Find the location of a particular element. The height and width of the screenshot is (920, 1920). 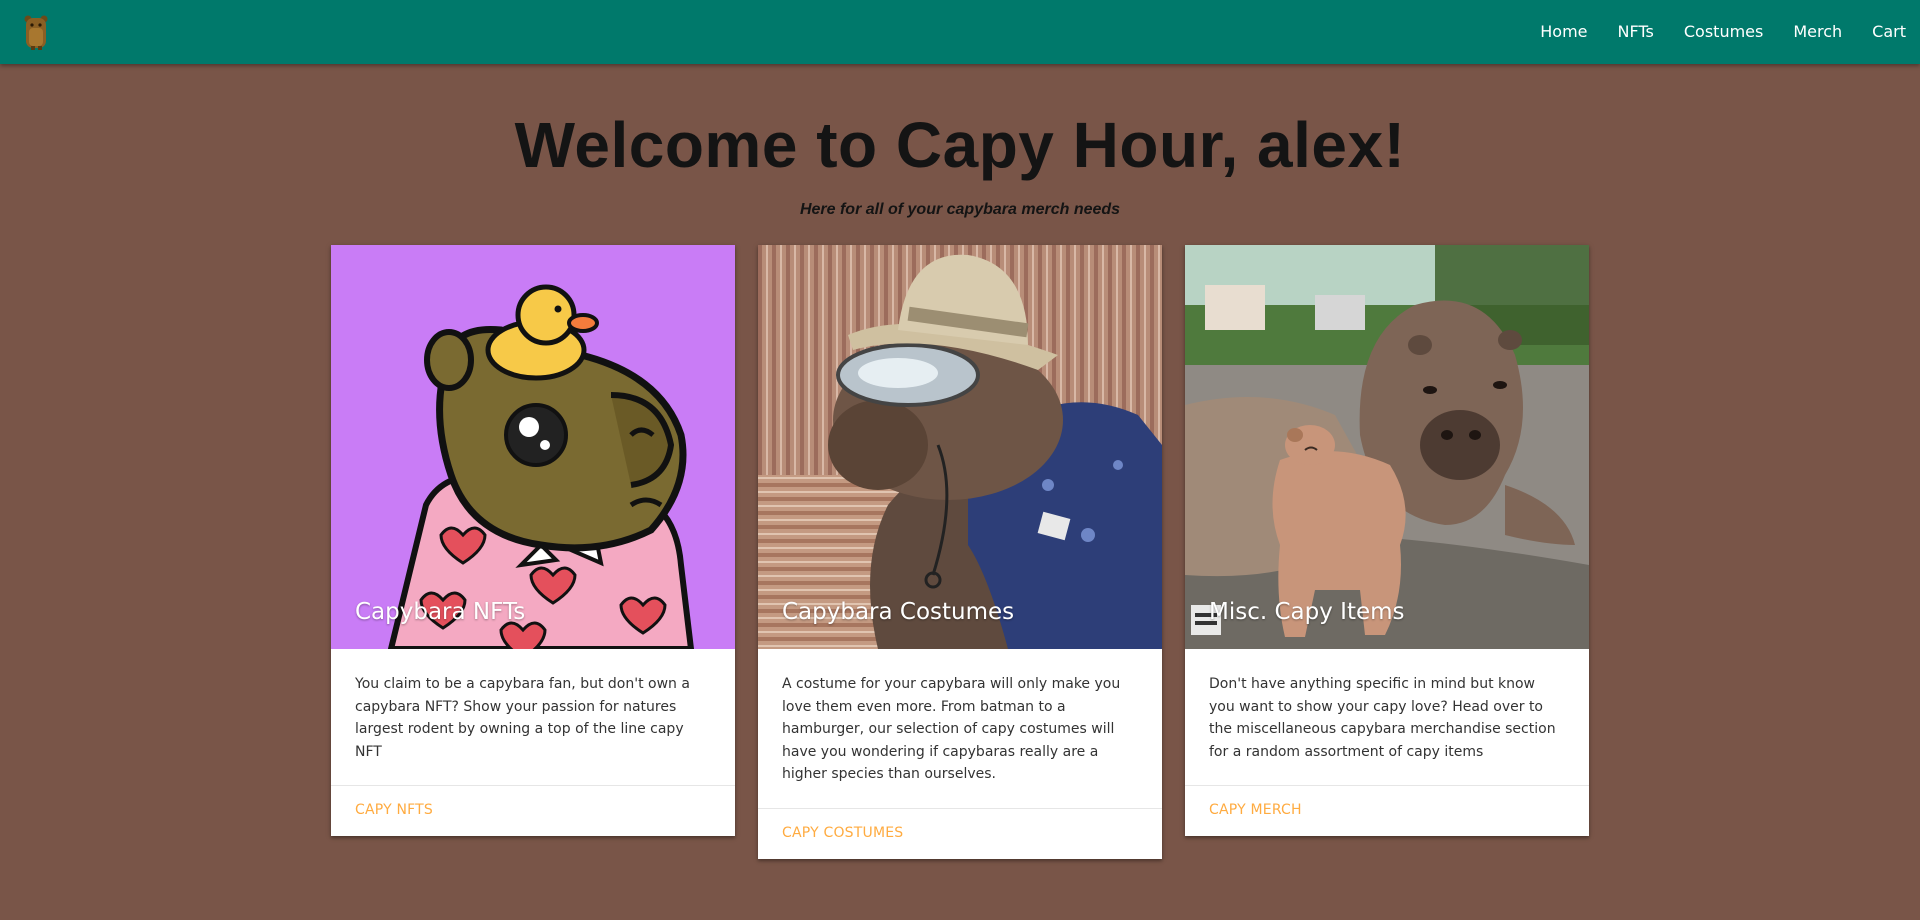

capybara-plush-photo is located at coordinates (1387, 447).